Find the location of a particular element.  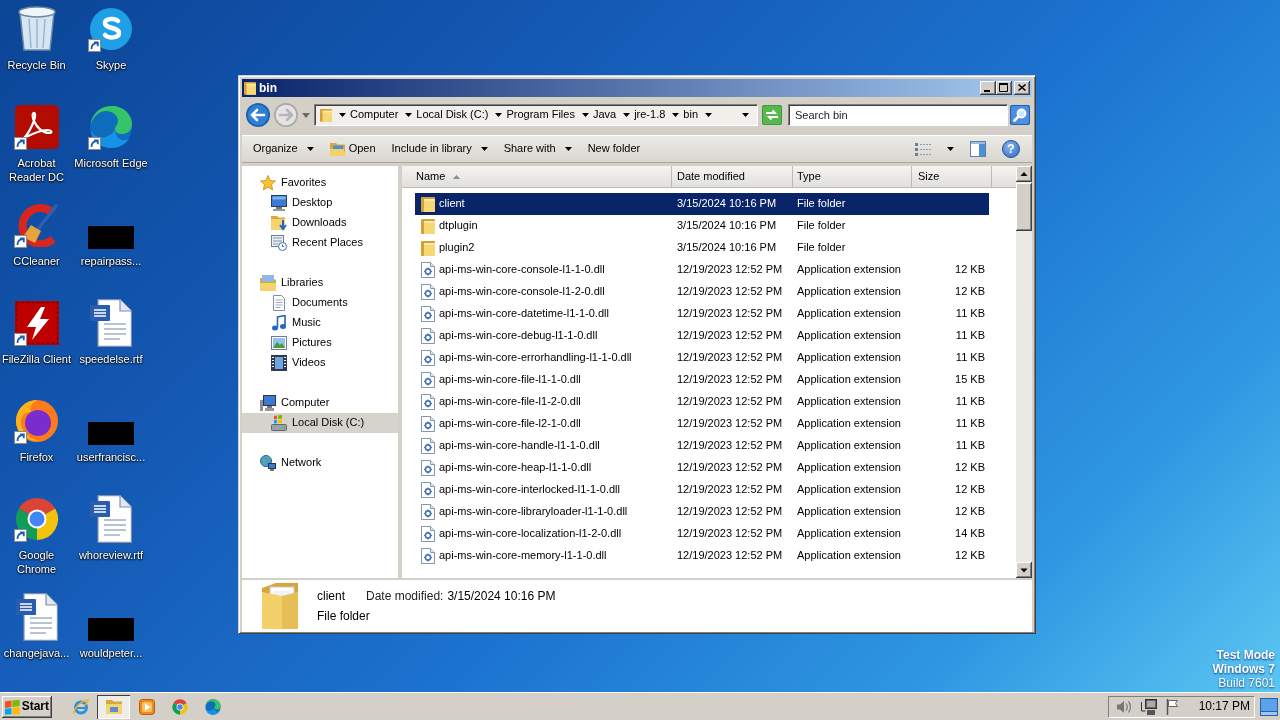

scrollbar-thumb is located at coordinates (1024, 207).